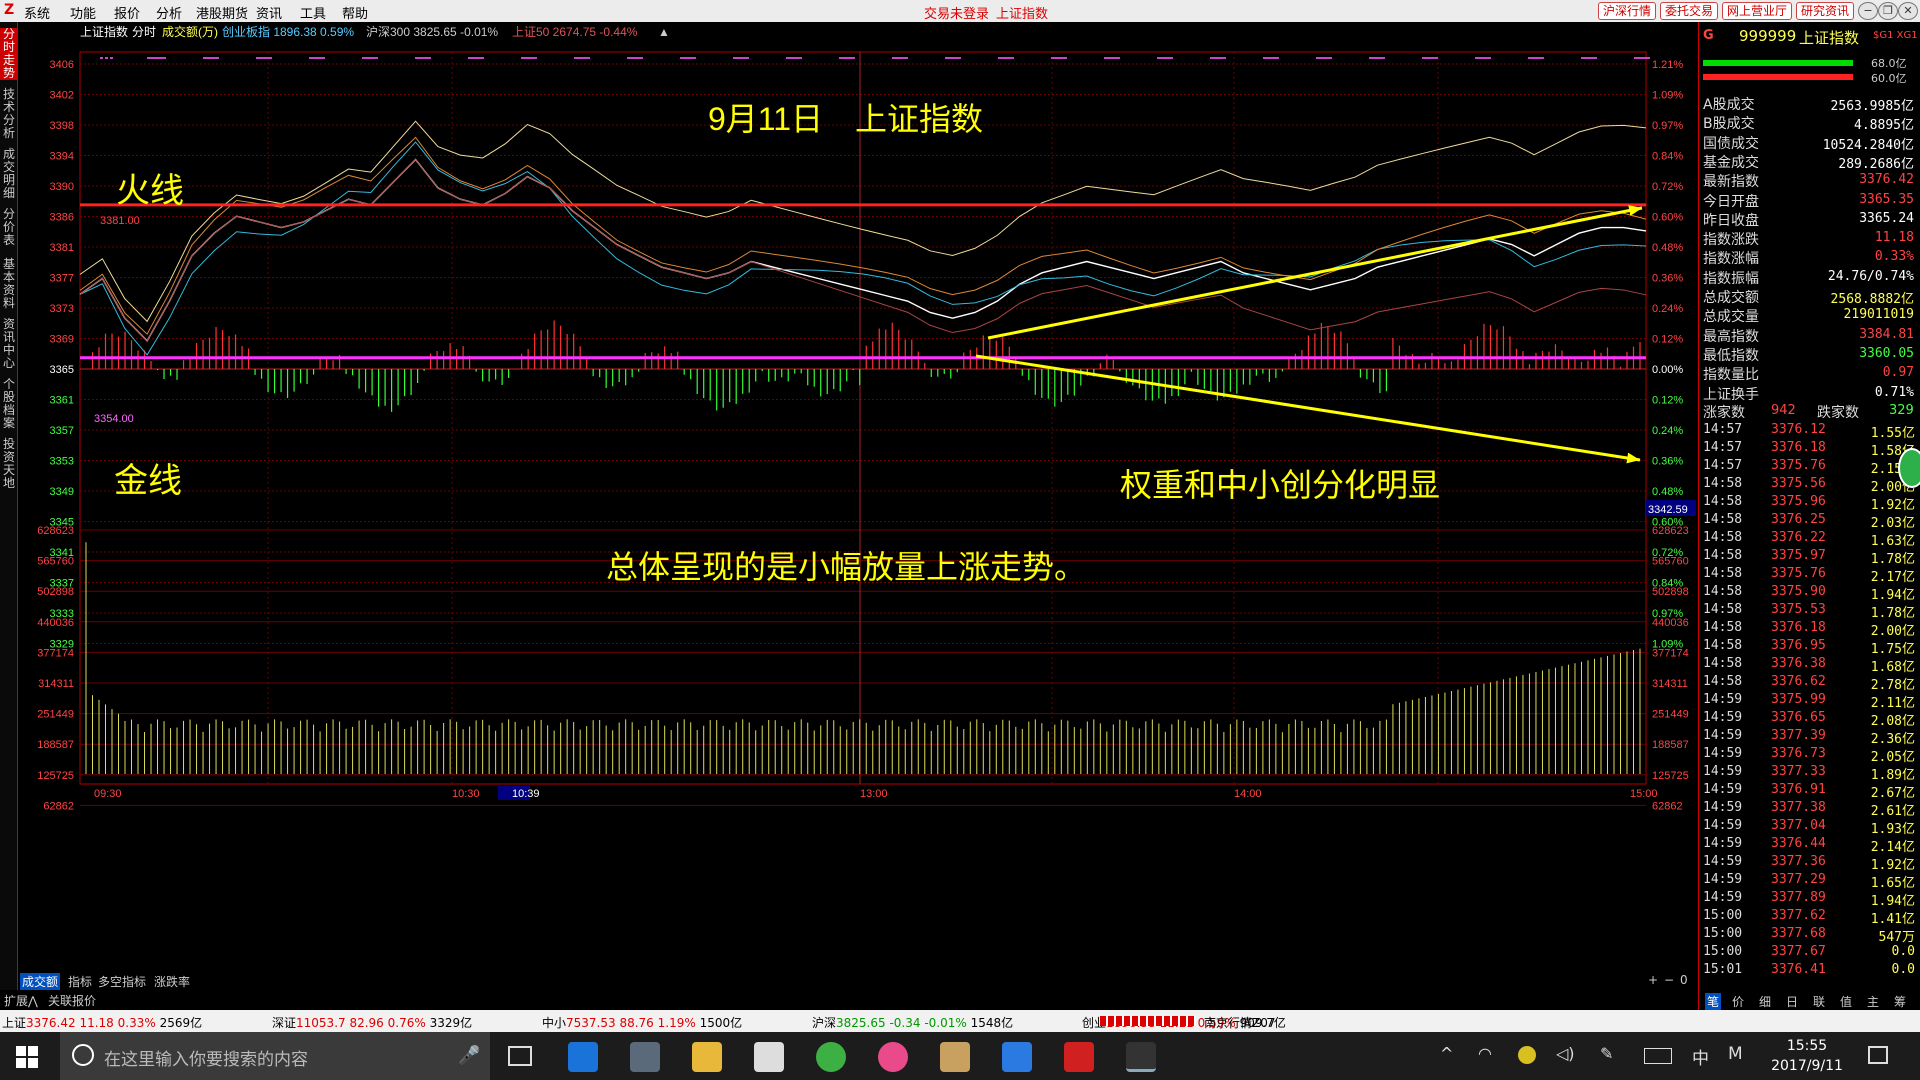 This screenshot has height=1080, width=1920. What do you see at coordinates (1738, 1001) in the screenshot?
I see `panel-tab: 价` at bounding box center [1738, 1001].